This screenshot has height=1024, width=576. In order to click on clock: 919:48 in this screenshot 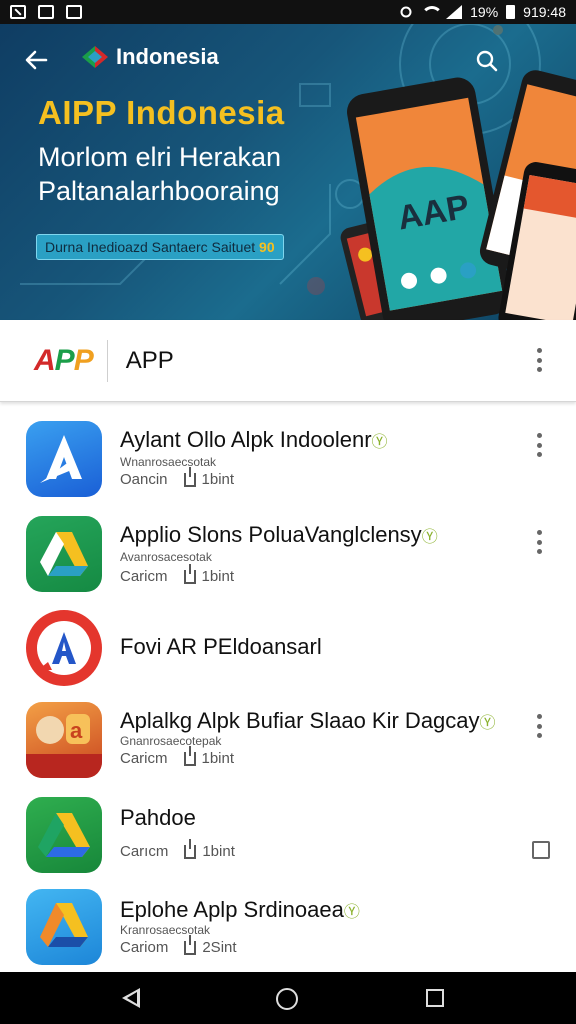, I will do `click(544, 12)`.